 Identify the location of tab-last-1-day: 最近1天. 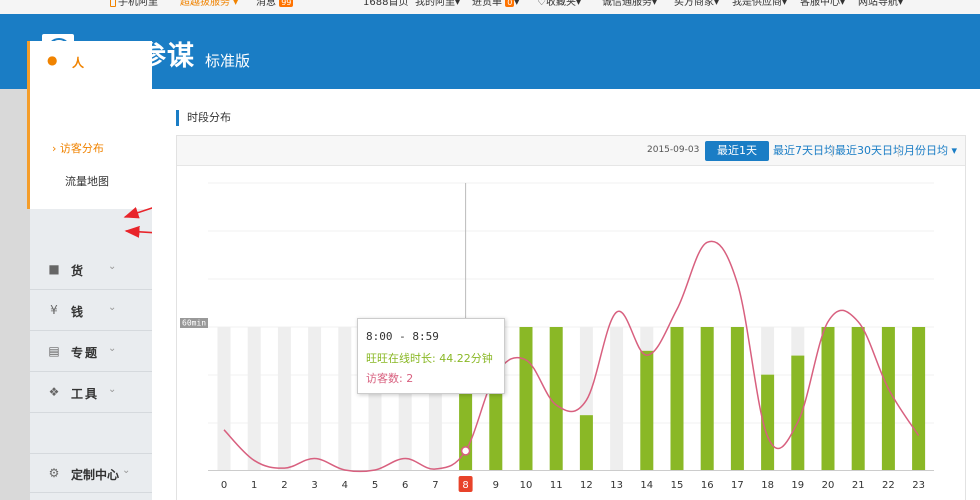
(737, 151).